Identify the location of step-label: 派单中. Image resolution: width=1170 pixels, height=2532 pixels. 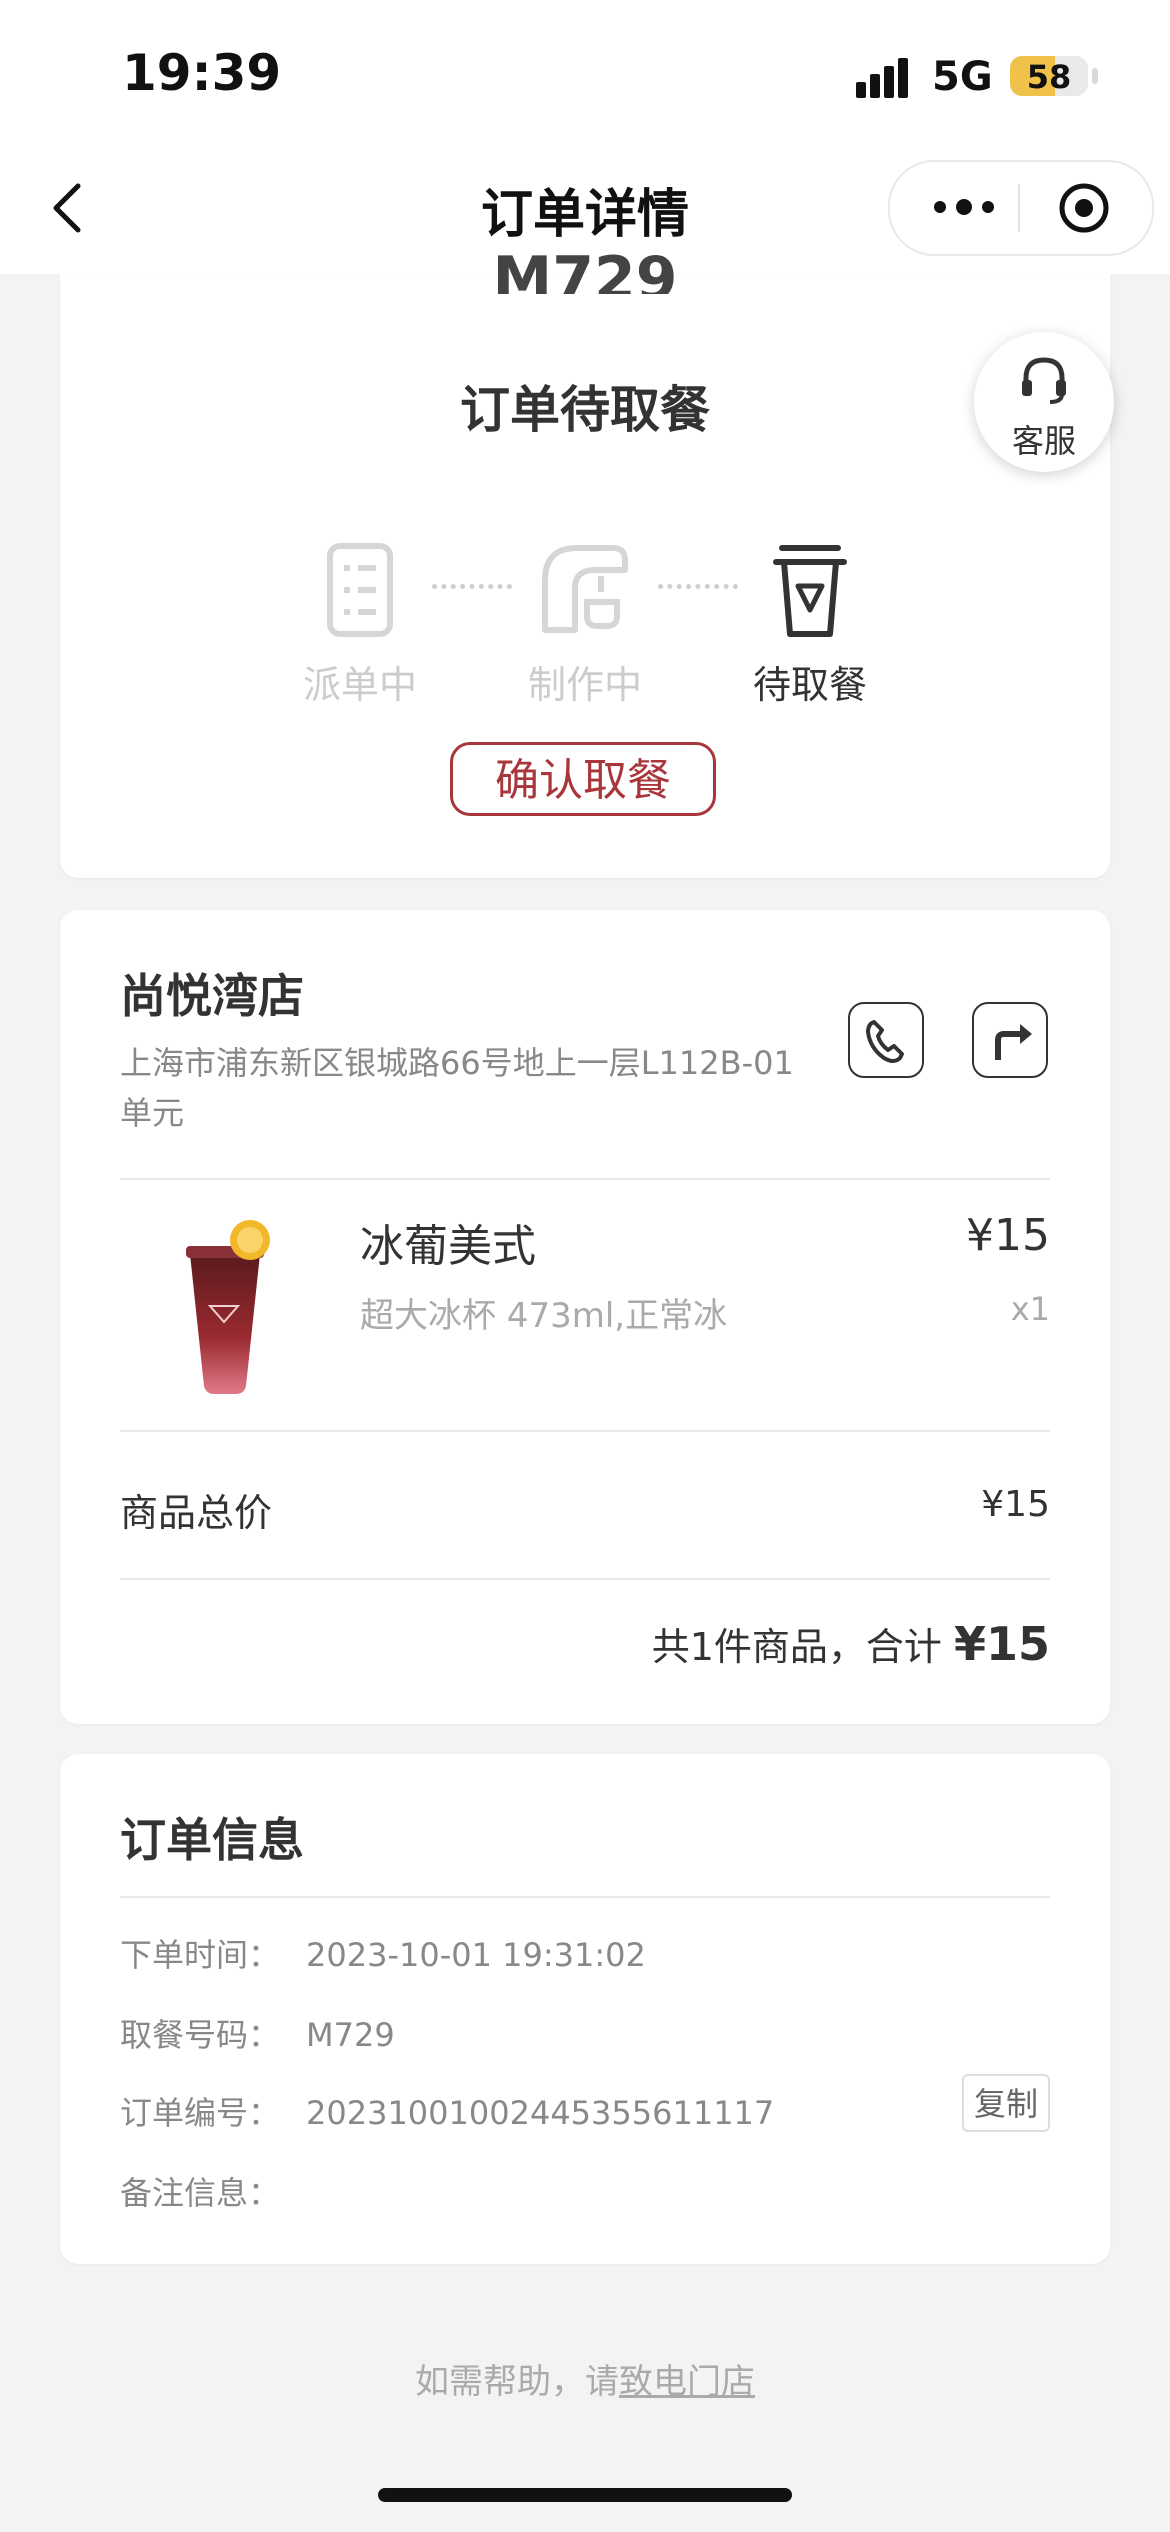
(359, 685).